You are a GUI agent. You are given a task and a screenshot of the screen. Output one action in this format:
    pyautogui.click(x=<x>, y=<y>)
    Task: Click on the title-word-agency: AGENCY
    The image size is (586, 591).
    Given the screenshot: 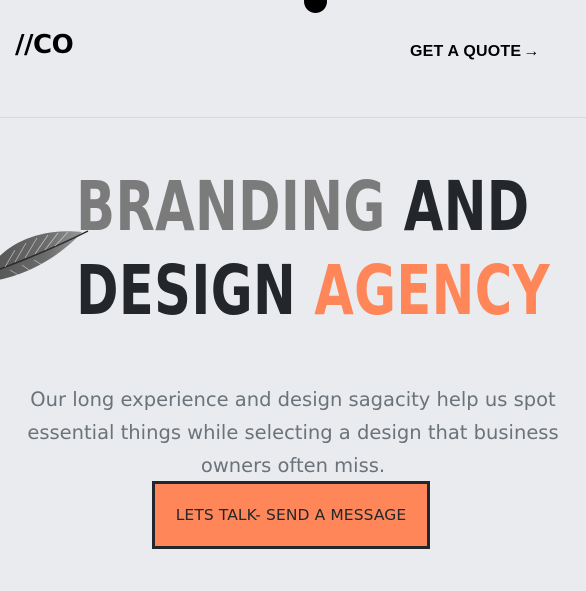 What is the action you would take?
    pyautogui.click(x=432, y=291)
    